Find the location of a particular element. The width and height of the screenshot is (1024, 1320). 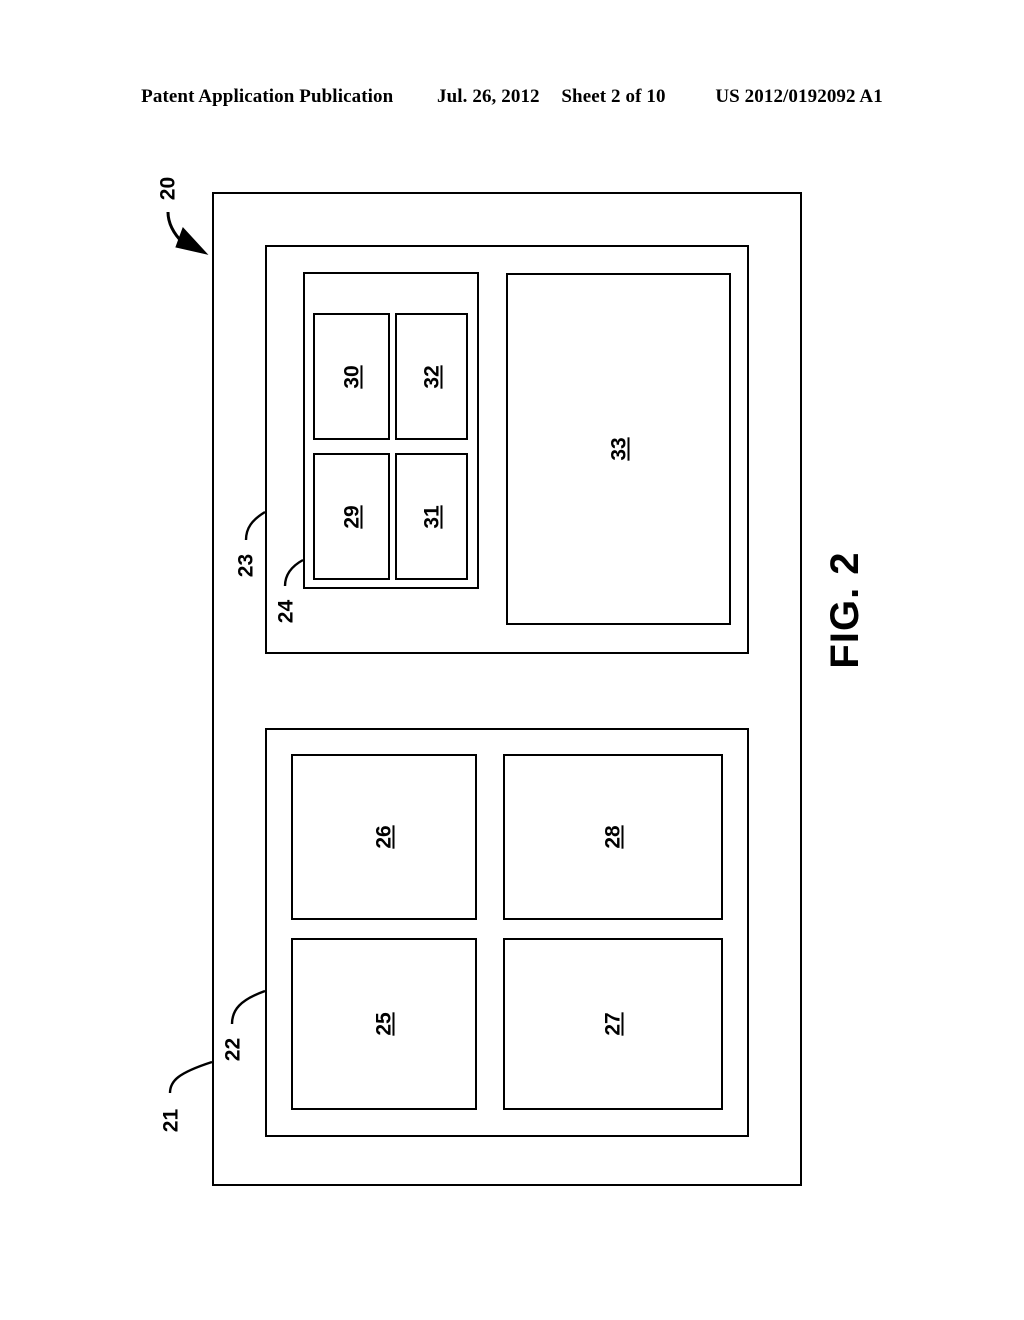

callout-label-22: 22 is located at coordinates (233, 1049).